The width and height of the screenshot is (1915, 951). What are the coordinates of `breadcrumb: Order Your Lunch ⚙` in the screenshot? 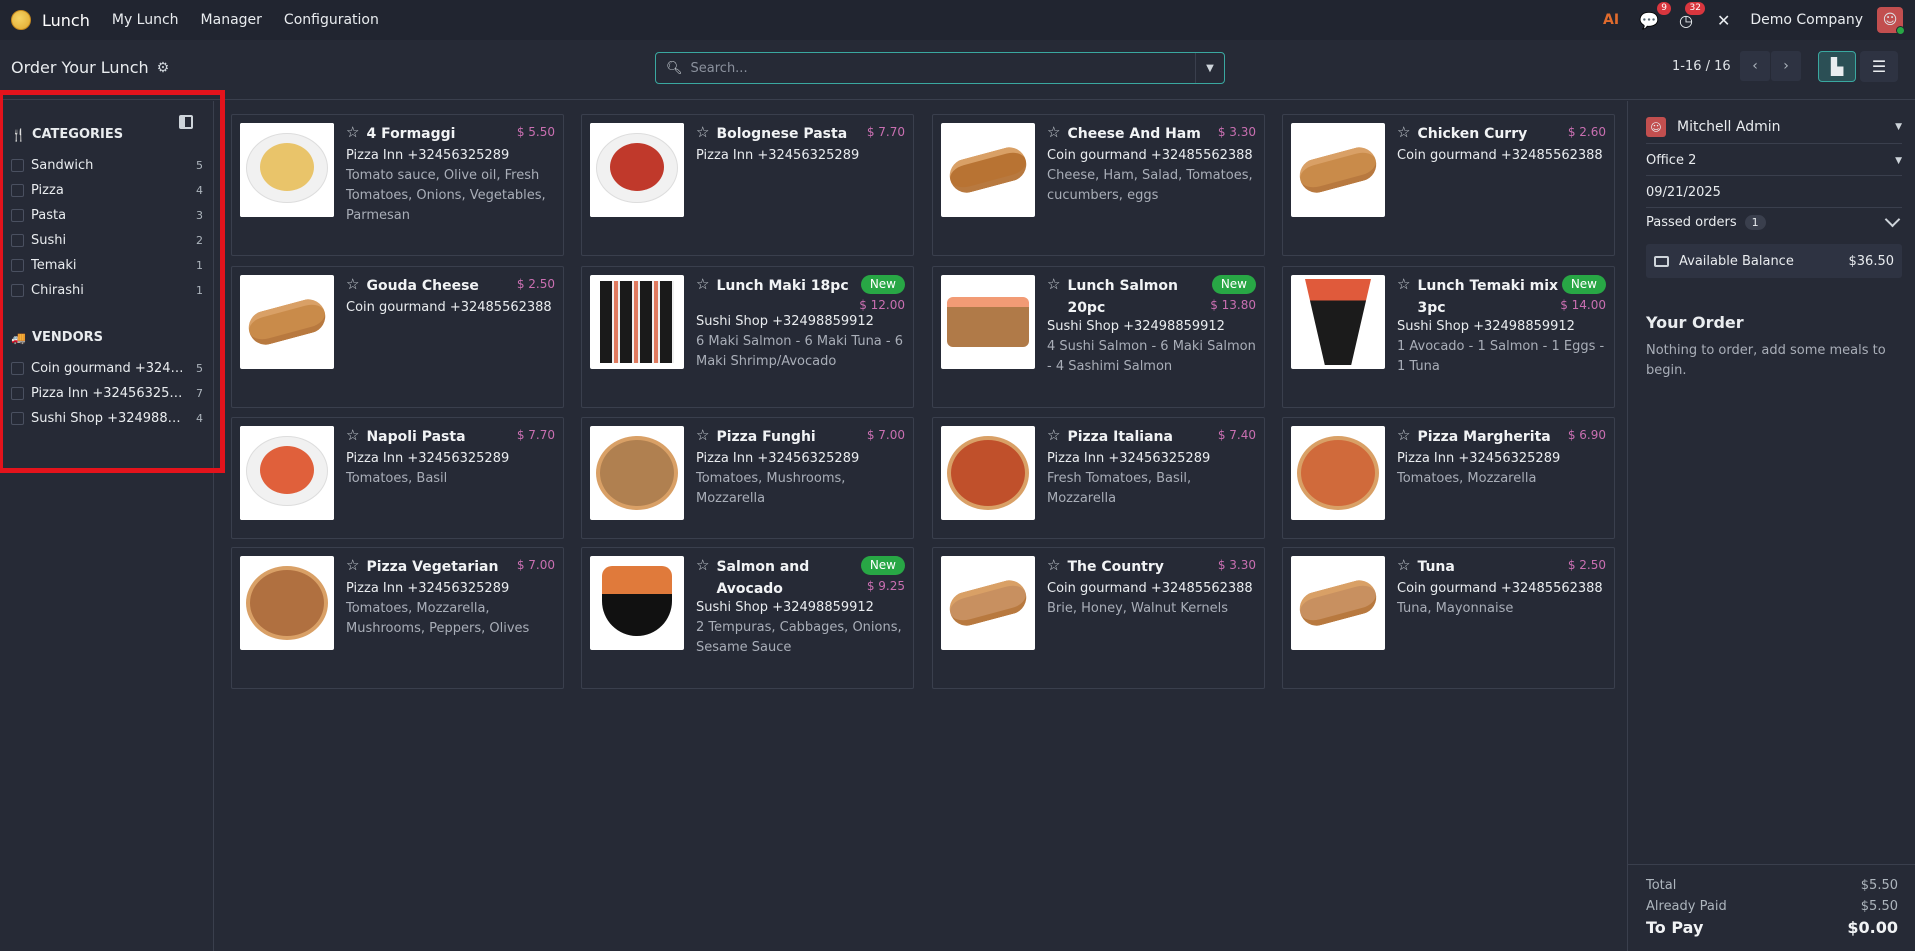 It's located at (90, 67).